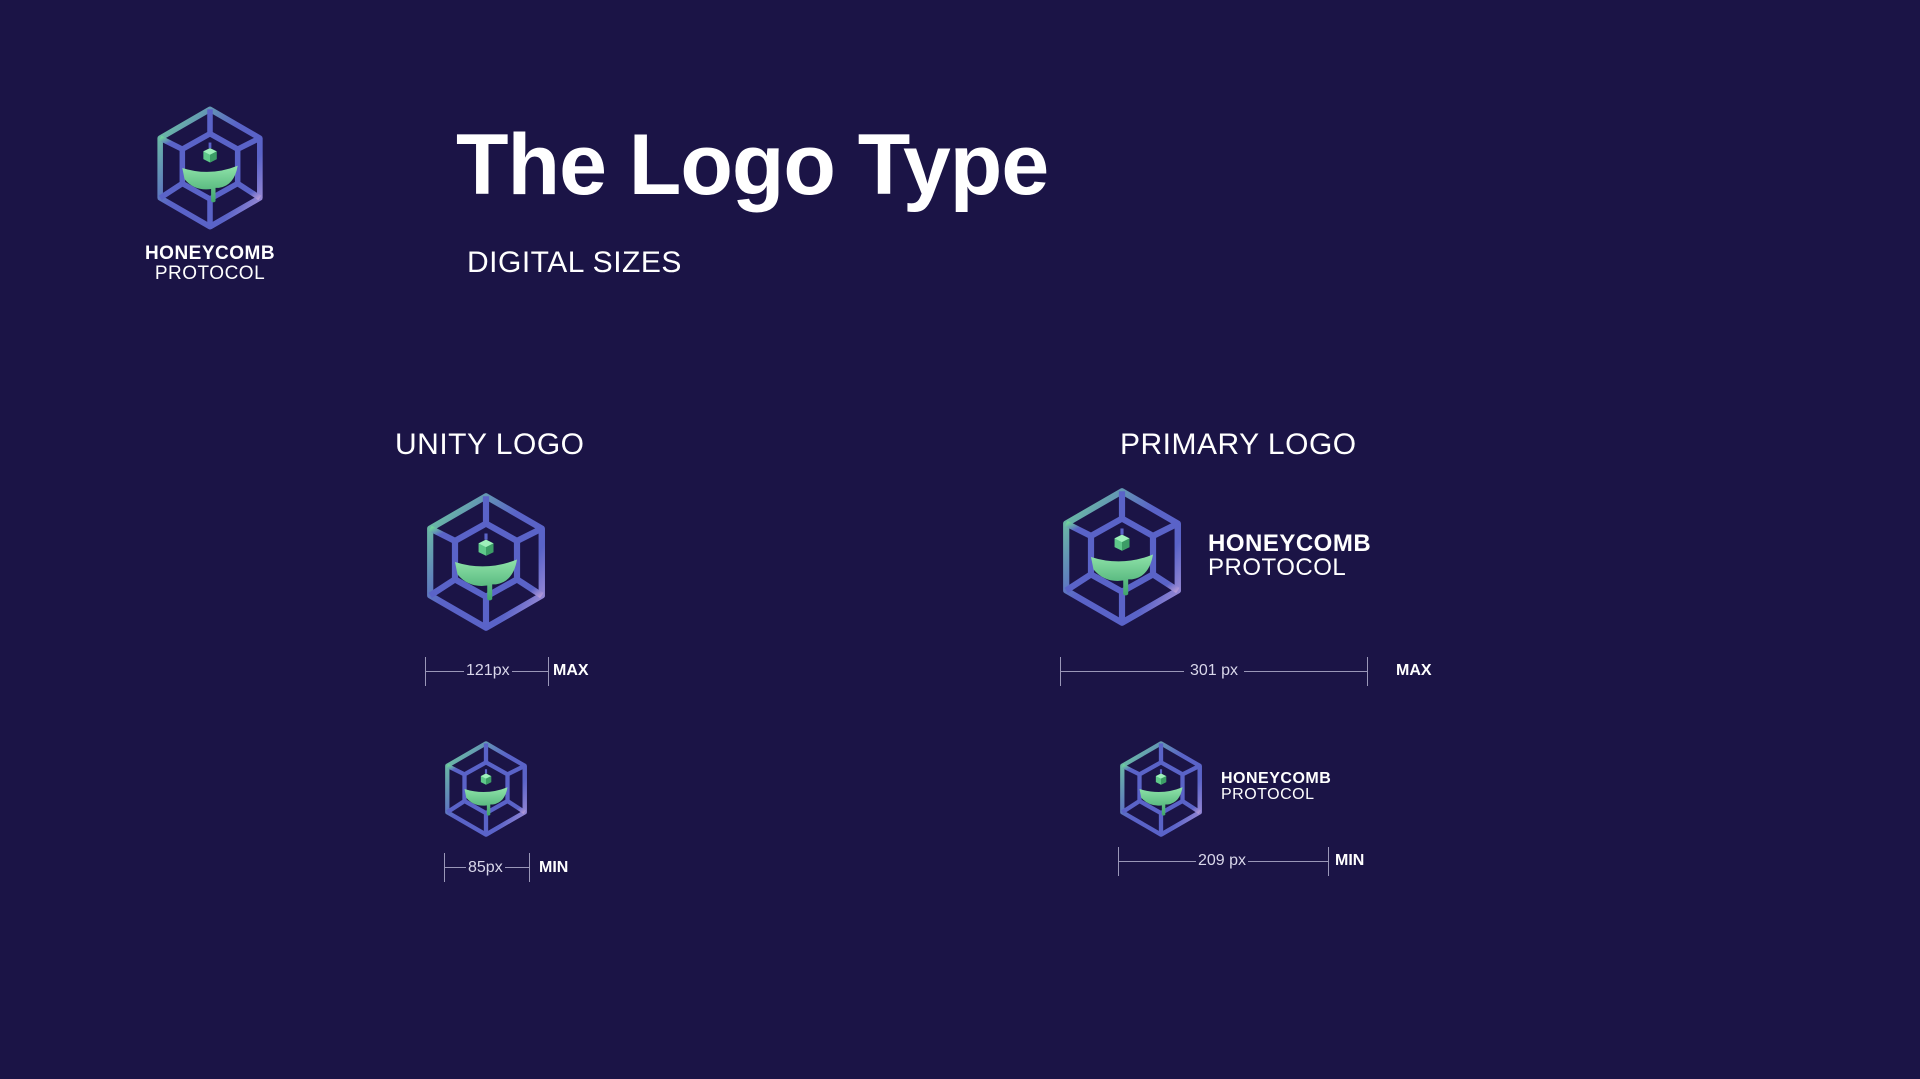  I want to click on honeycomb-logo-icon, so click(210, 168).